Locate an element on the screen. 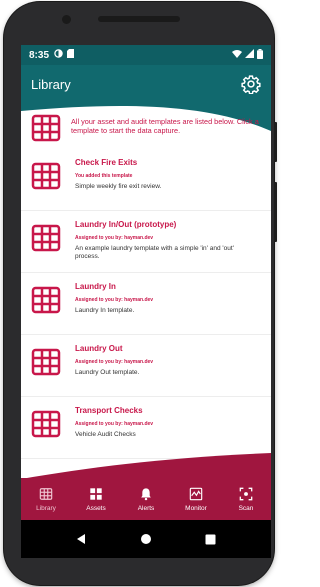 The image size is (320, 587). nav-scan-label: Scan is located at coordinates (246, 508).